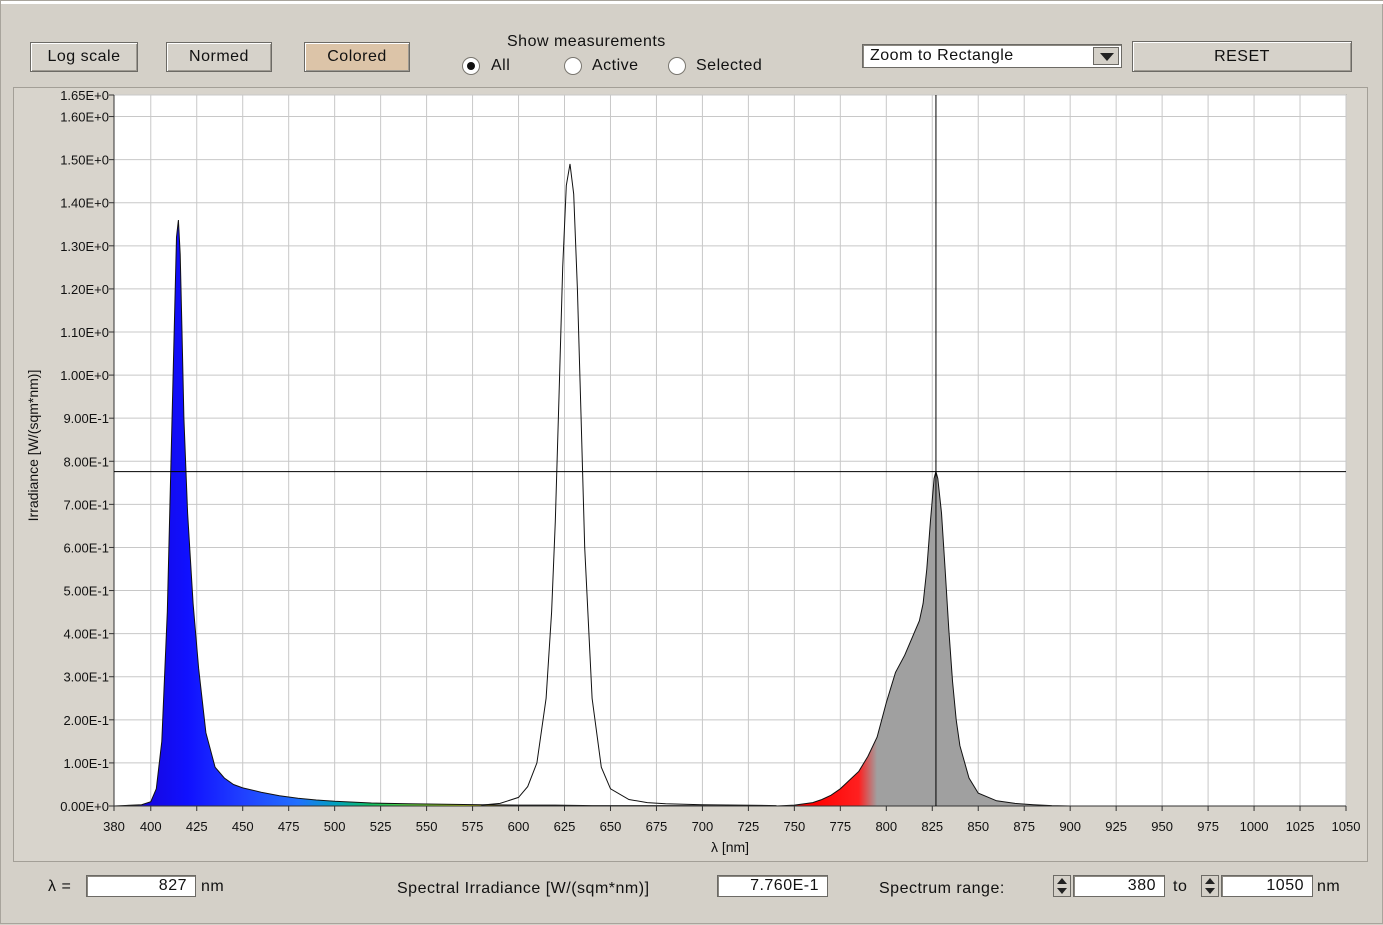 This screenshot has width=1383, height=925. Describe the element at coordinates (60, 886) in the screenshot. I see `lambda-label: λ =` at that location.